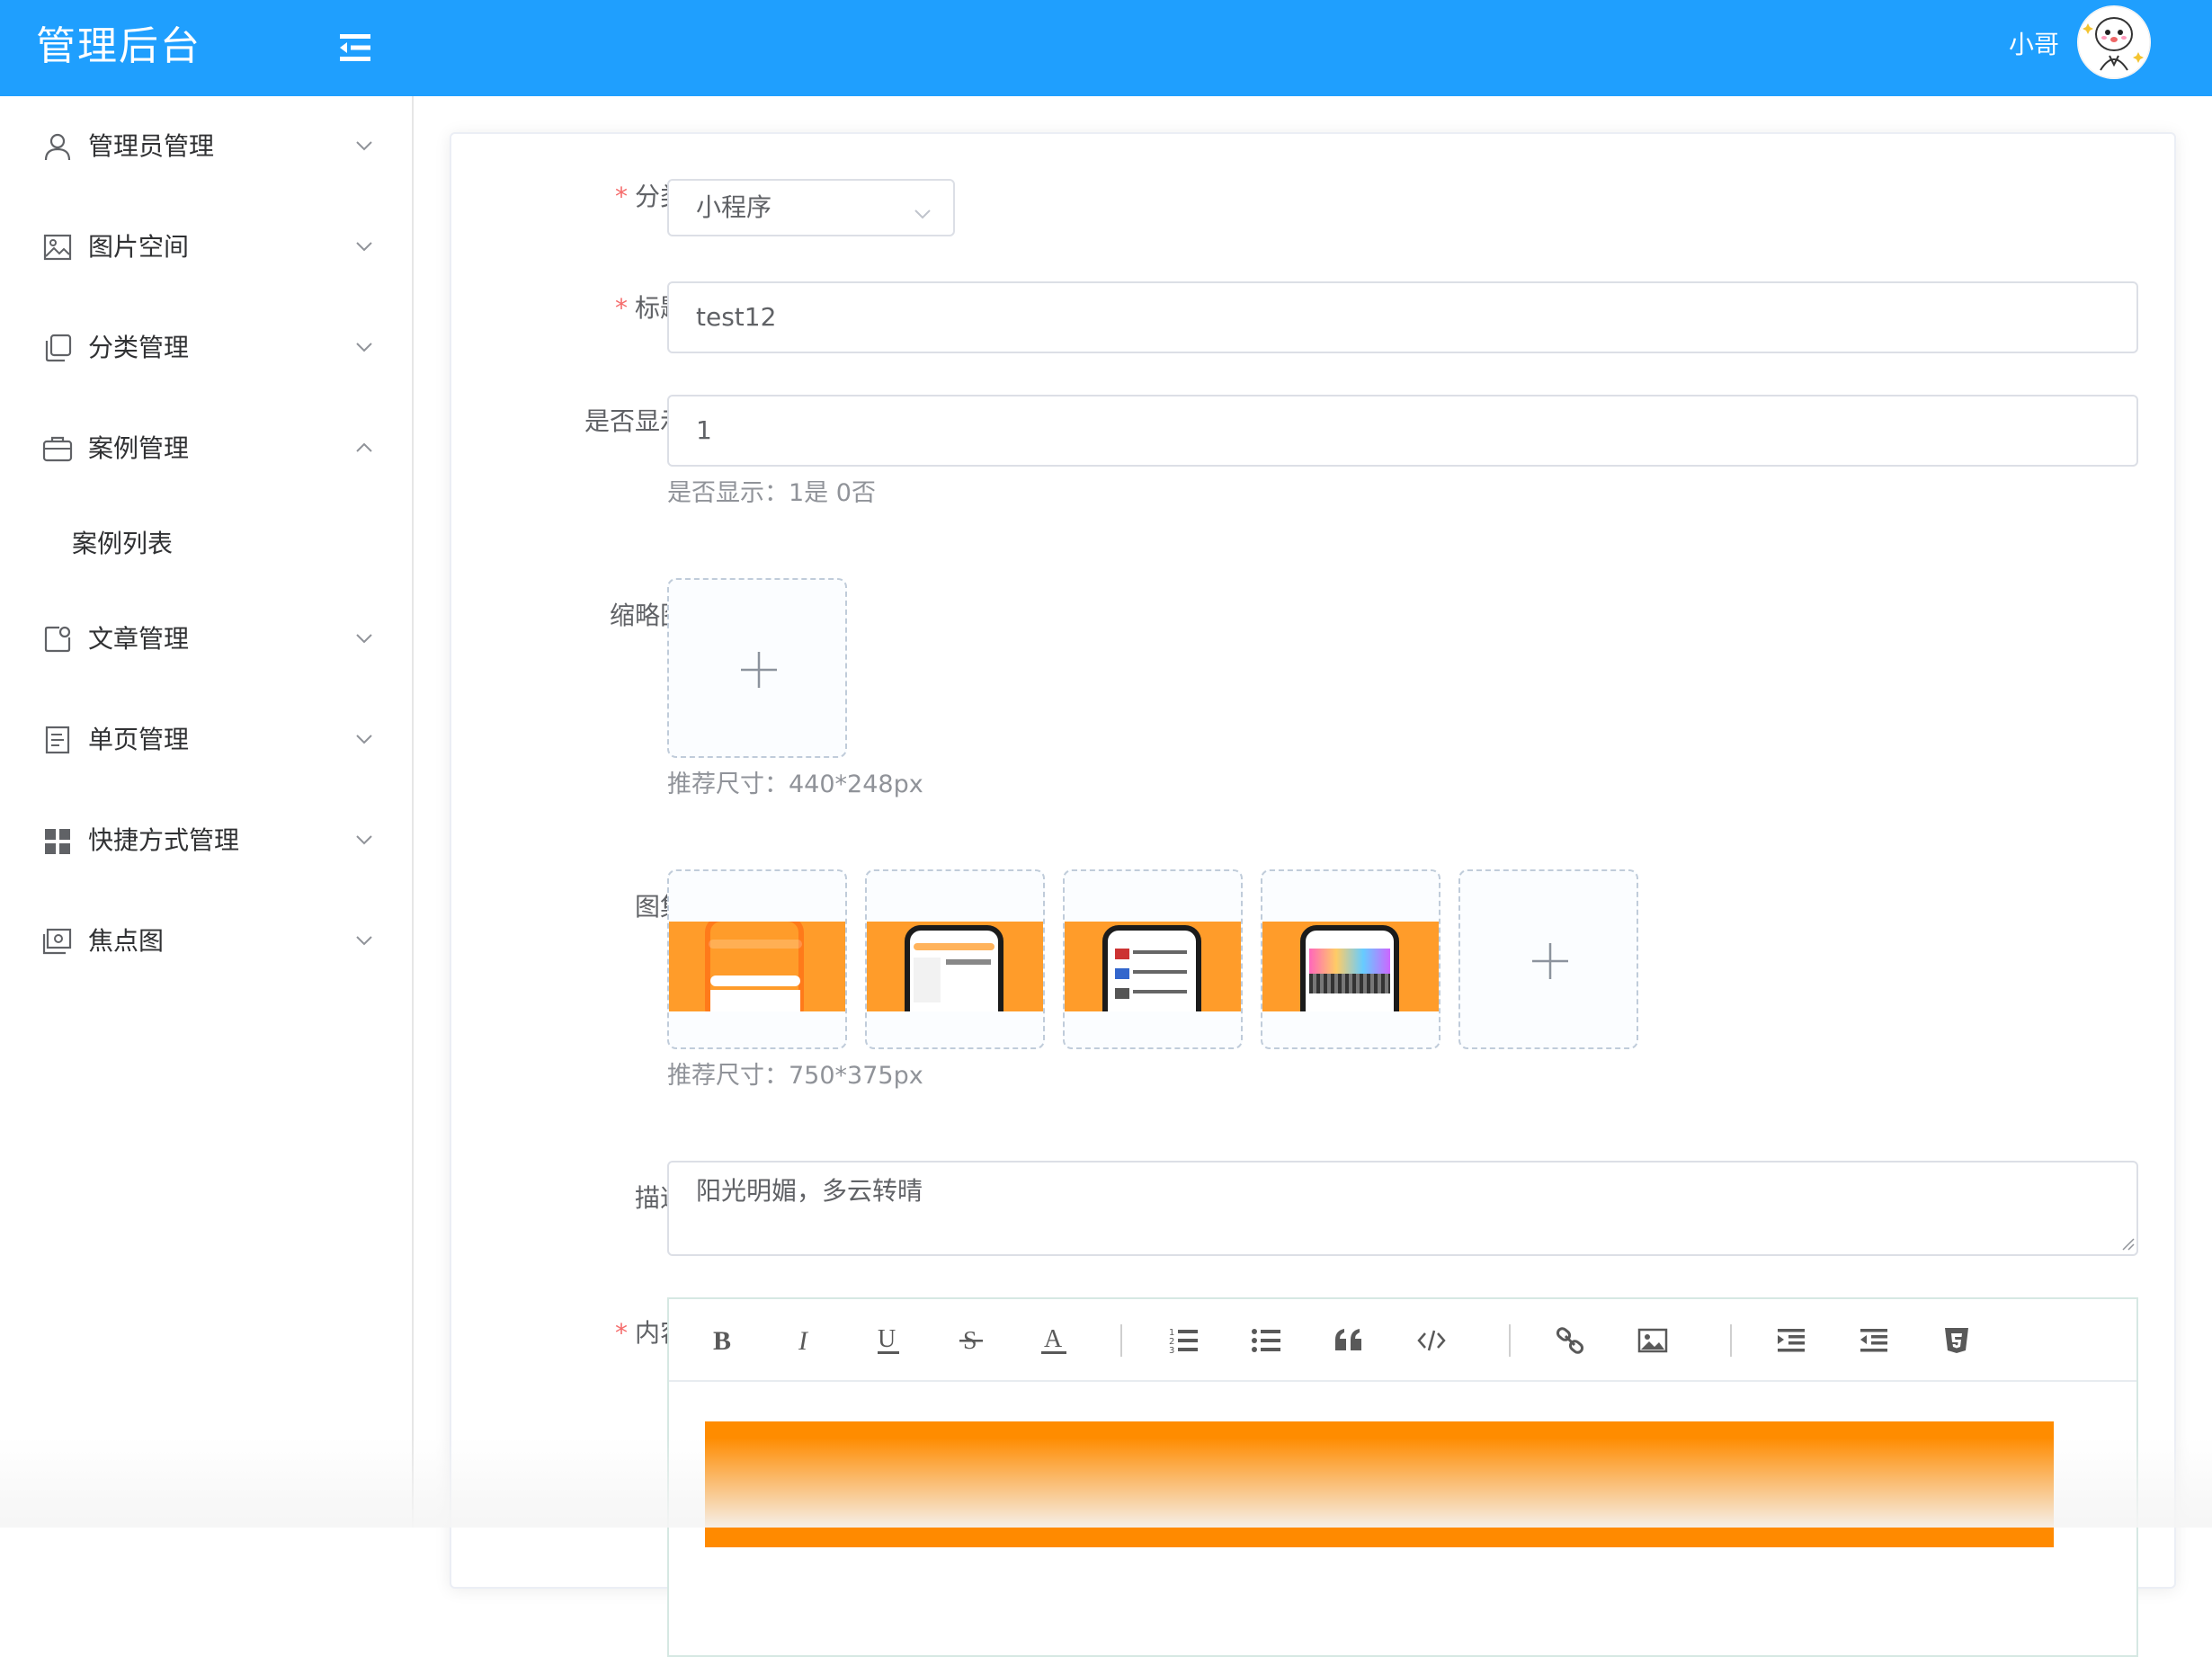 This screenshot has height=1657, width=2212. Describe the element at coordinates (811, 207) in the screenshot. I see `category-select: 小程序` at that location.